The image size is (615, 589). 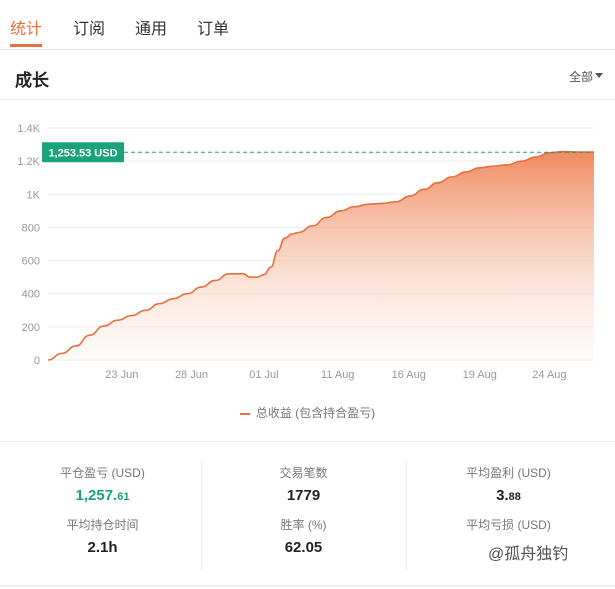 I want to click on chart-legend: 总收益 (包含持合盈亏), so click(x=307, y=412).